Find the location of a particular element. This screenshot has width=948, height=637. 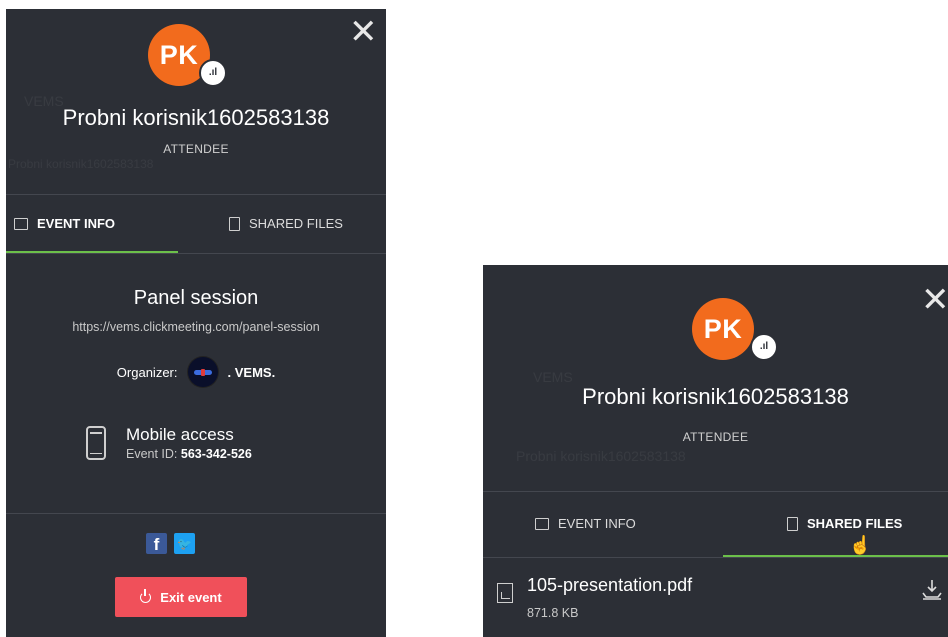

social-share: f 🐦 is located at coordinates (170, 543).